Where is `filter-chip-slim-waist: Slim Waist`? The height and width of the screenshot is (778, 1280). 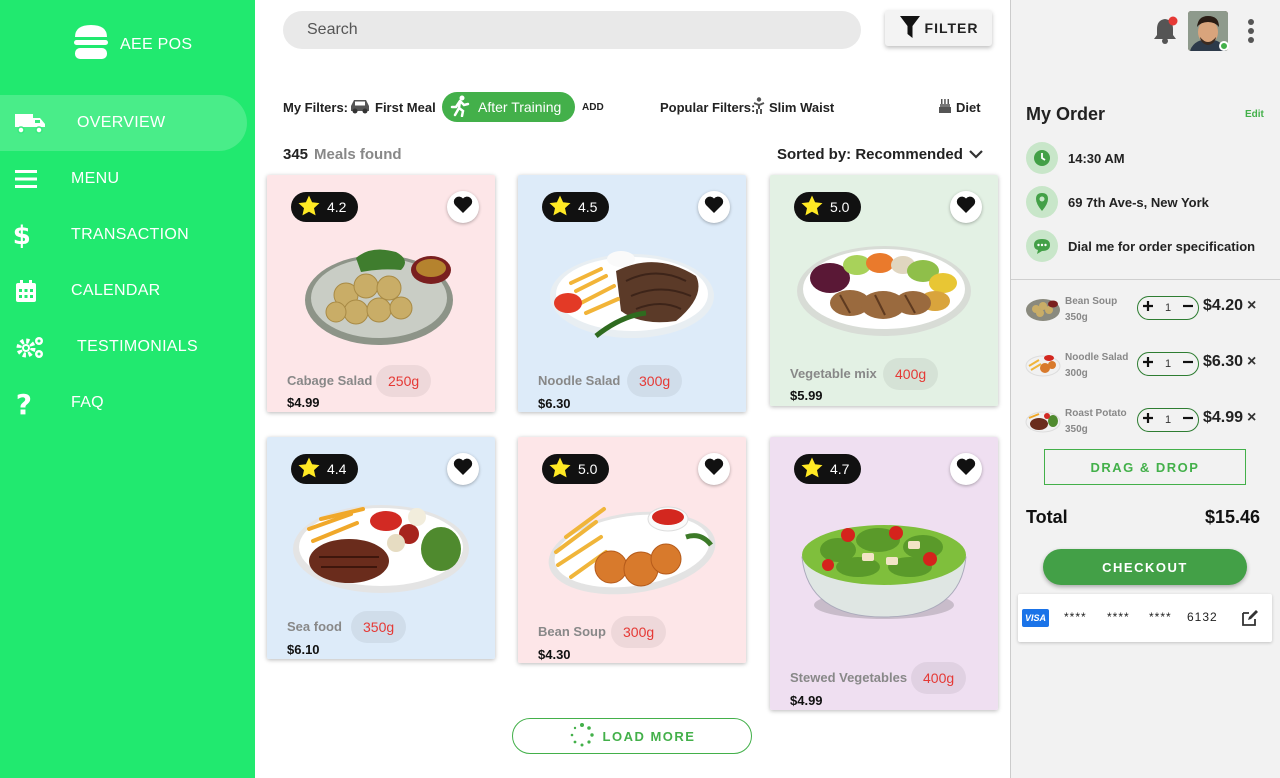 filter-chip-slim-waist: Slim Waist is located at coordinates (793, 107).